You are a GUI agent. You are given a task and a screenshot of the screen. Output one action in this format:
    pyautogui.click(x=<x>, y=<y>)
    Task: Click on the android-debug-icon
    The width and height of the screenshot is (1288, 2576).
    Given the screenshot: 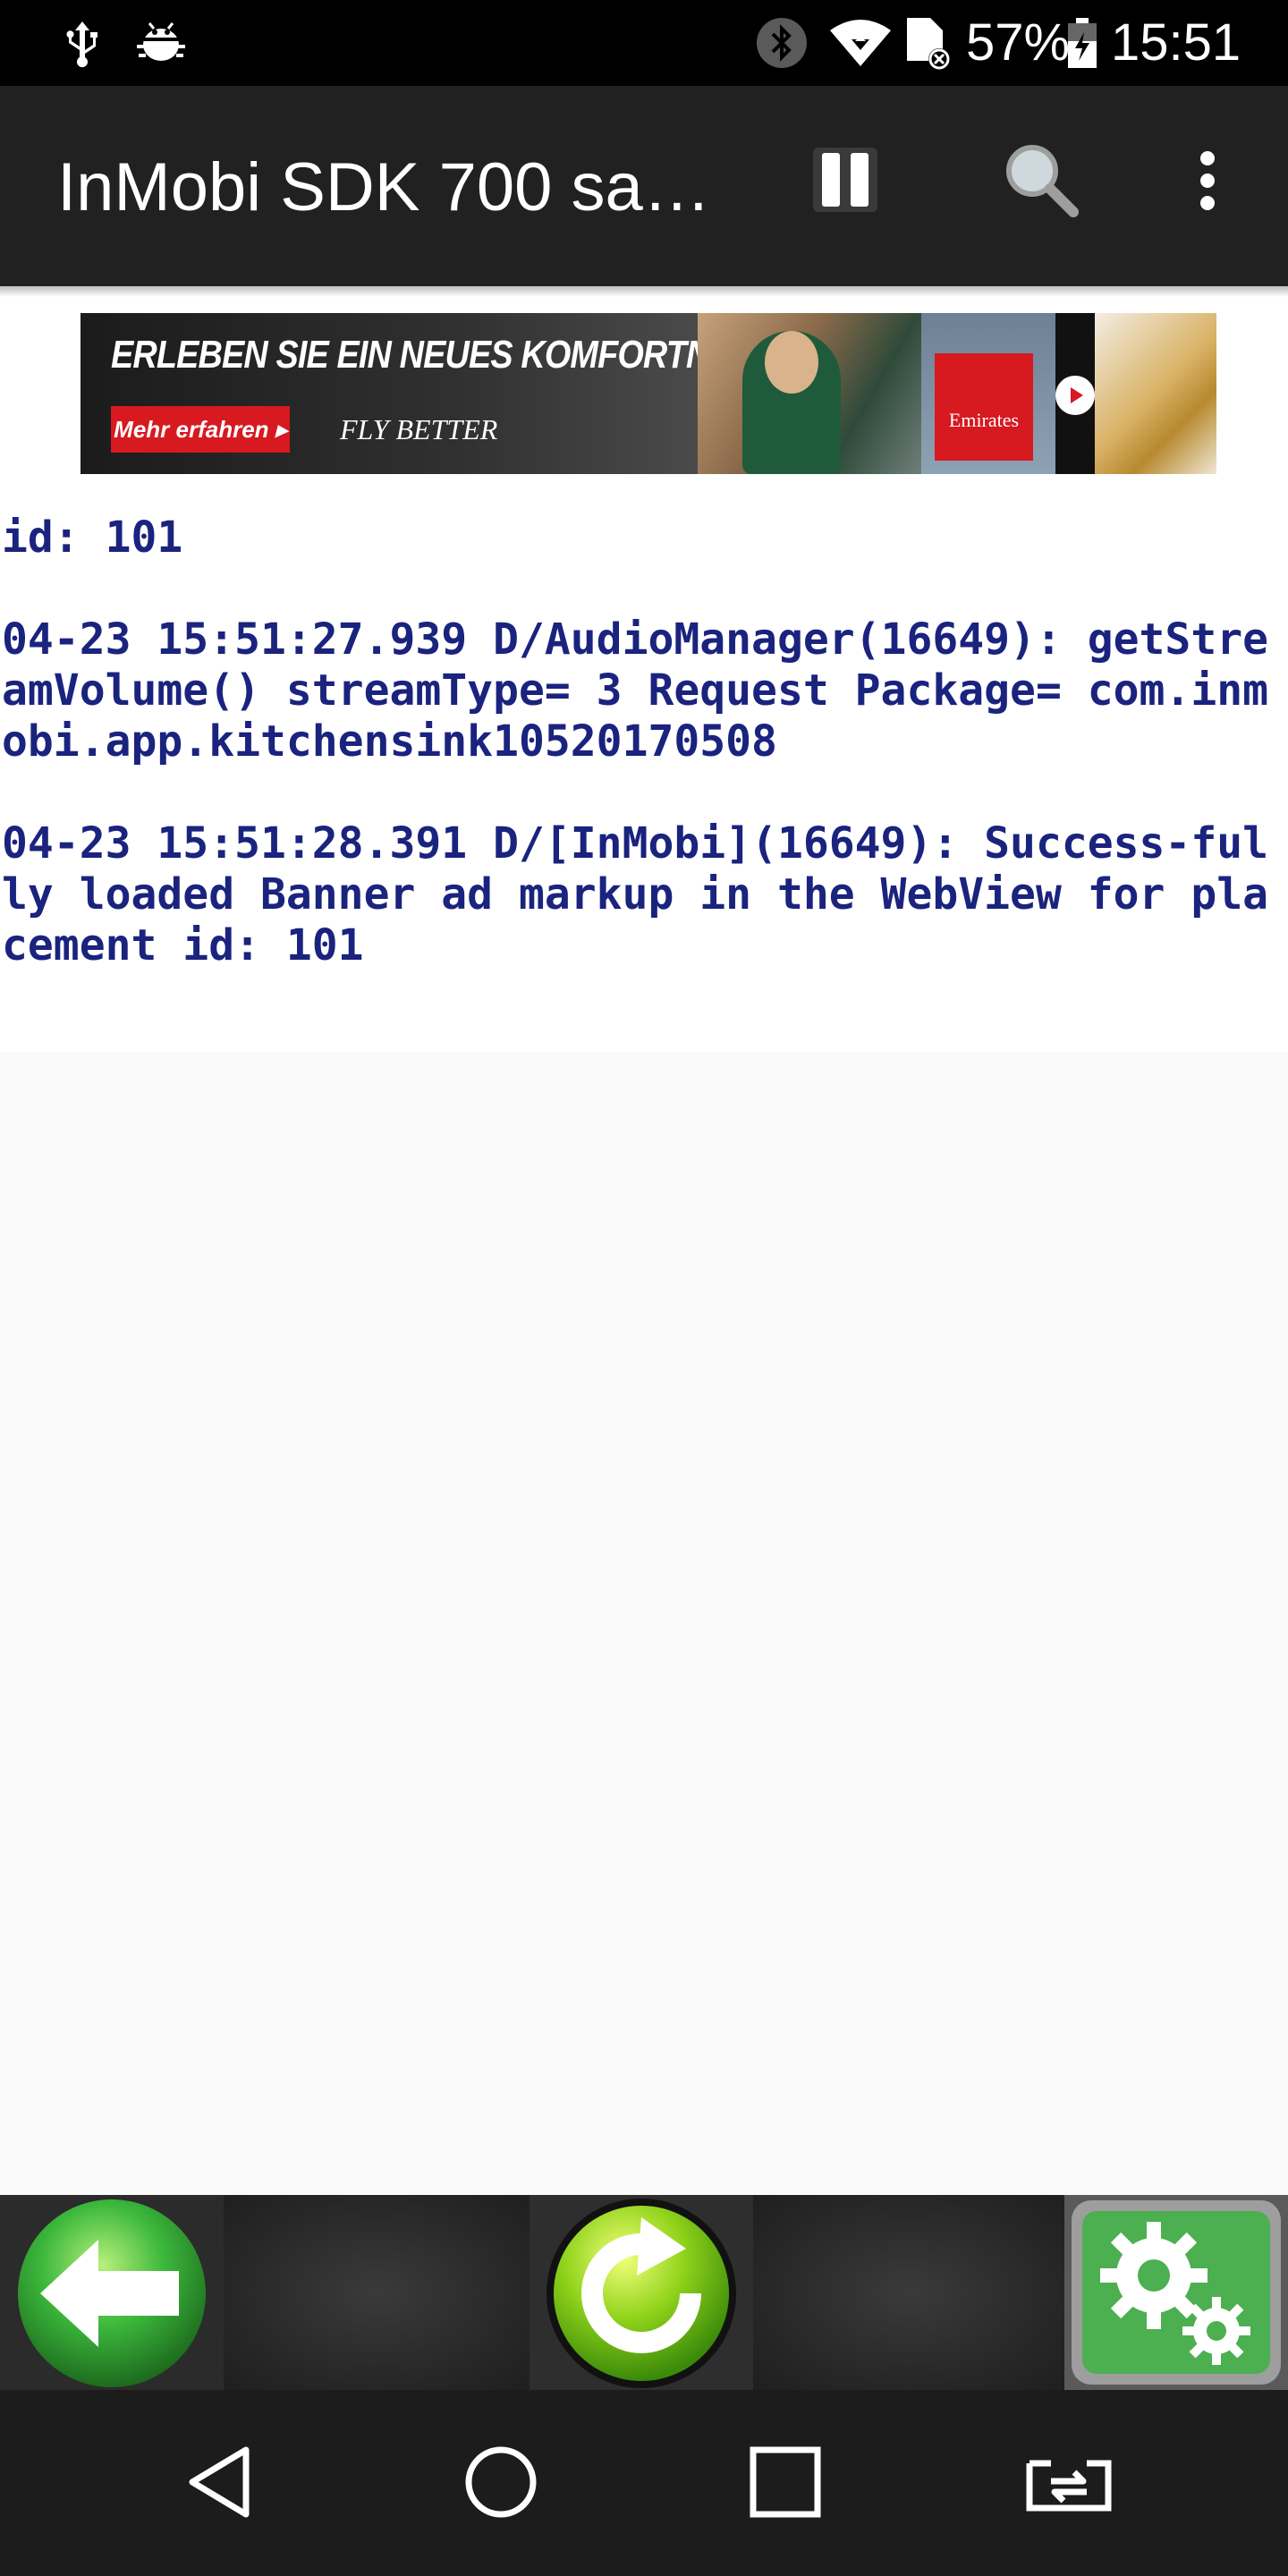 What is the action you would take?
    pyautogui.click(x=161, y=43)
    